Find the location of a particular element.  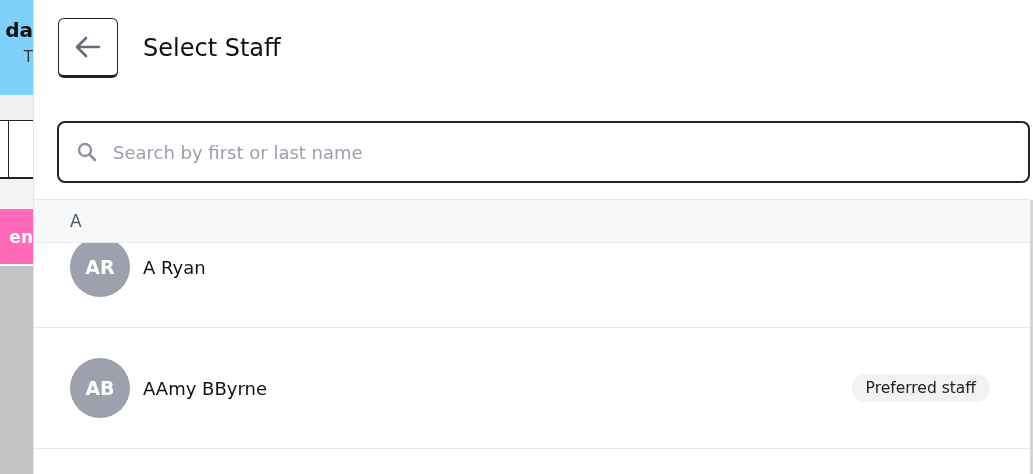

search-field: Search by first or last name is located at coordinates (543, 152).